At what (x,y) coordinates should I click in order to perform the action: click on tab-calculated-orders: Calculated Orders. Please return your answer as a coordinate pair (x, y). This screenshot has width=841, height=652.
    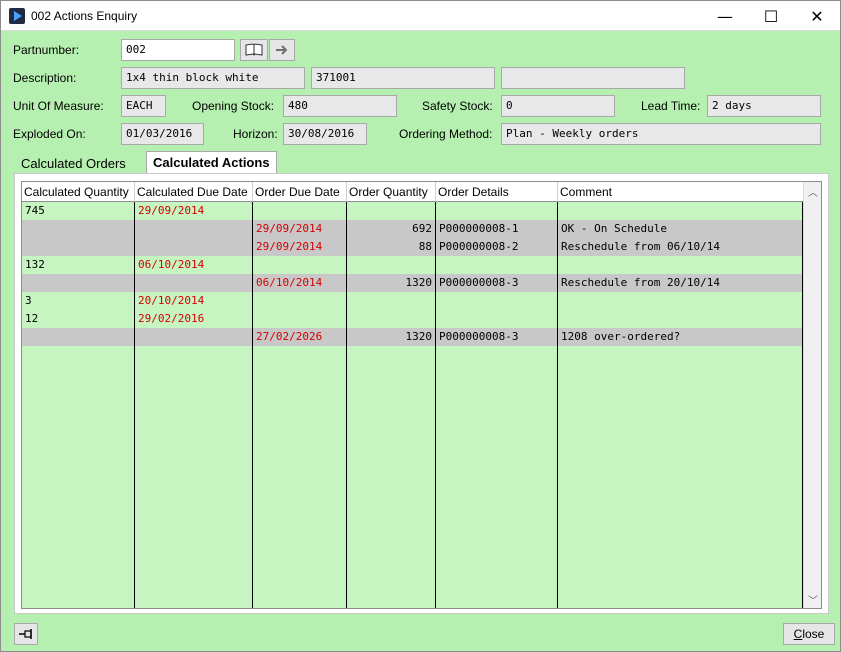
    Looking at the image, I should click on (73, 164).